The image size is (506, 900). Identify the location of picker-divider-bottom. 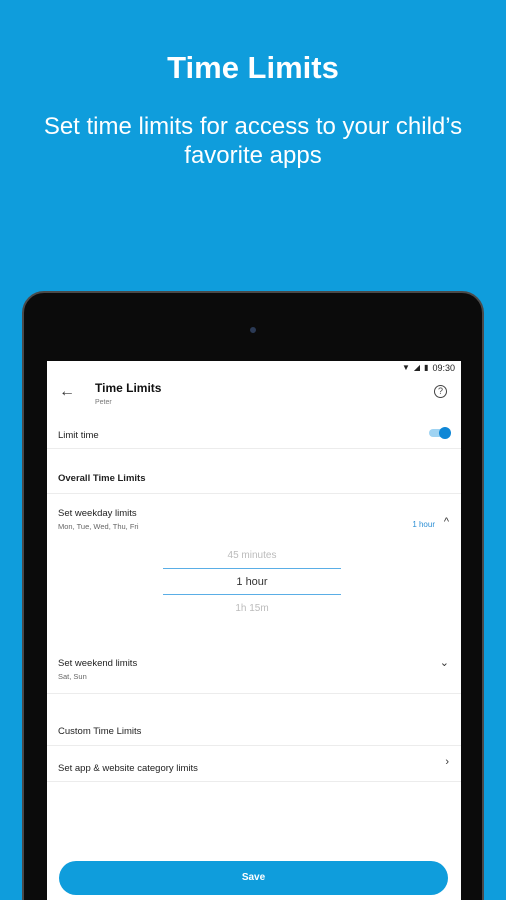
(252, 594).